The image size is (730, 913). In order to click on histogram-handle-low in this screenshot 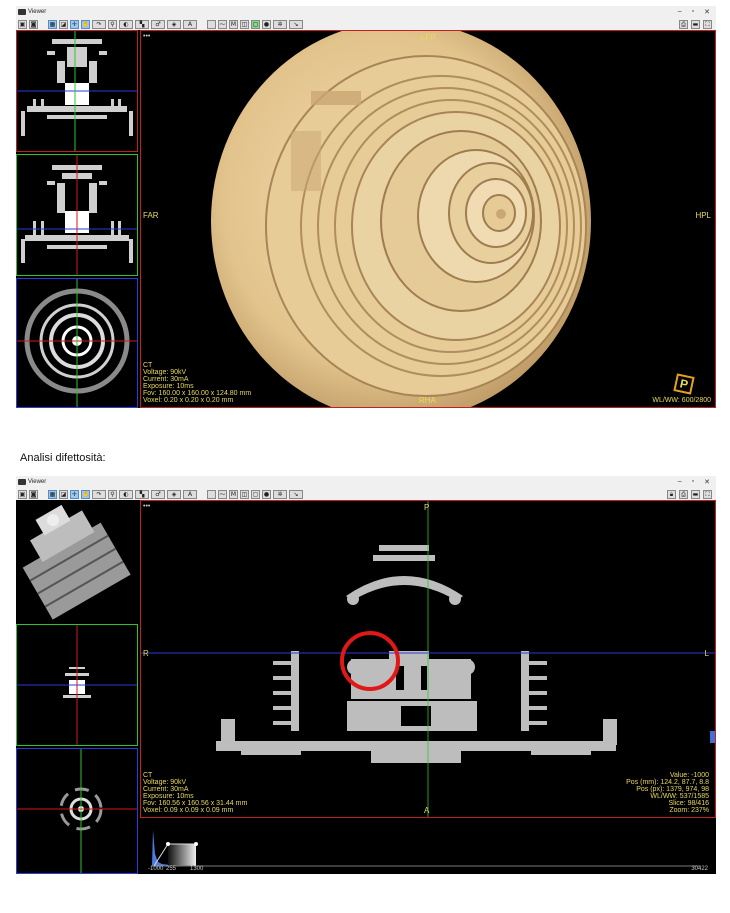, I will do `click(168, 844)`.